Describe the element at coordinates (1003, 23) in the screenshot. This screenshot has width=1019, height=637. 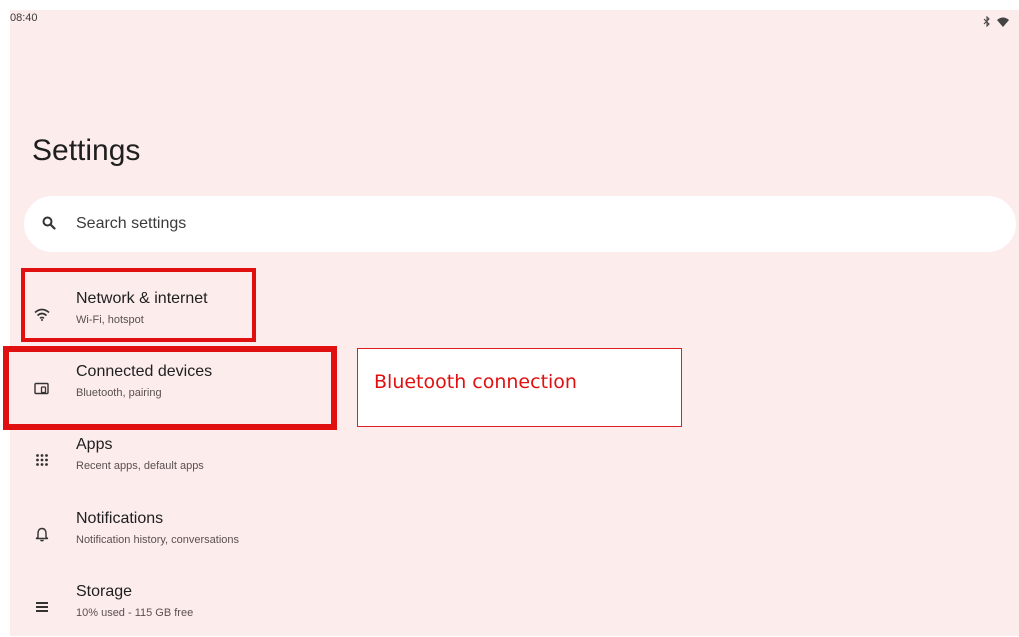
I see `wifi-icon` at that location.